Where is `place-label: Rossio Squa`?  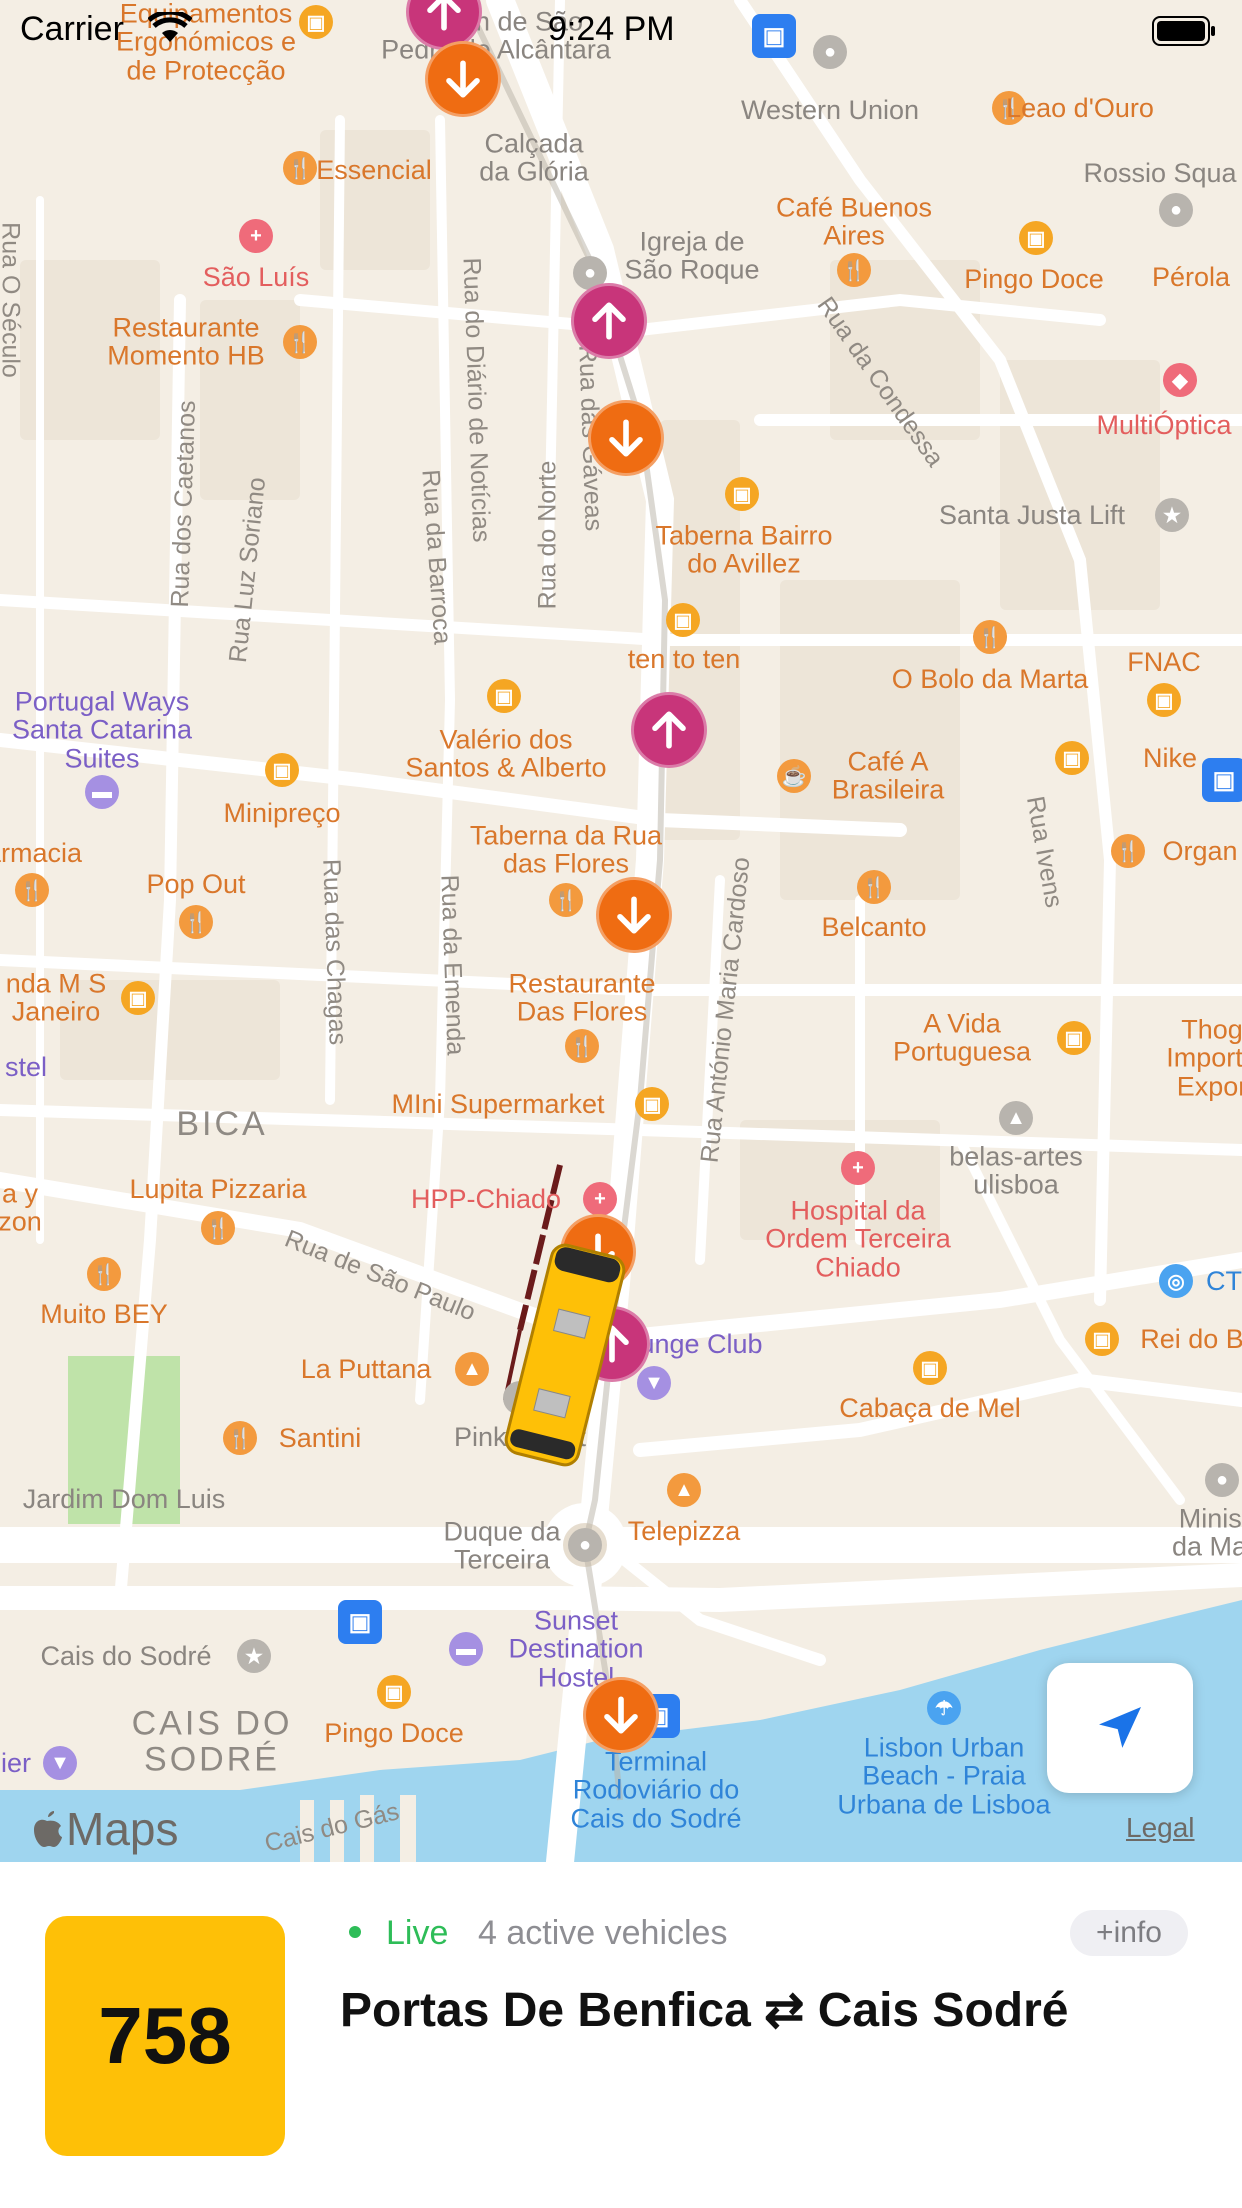 place-label: Rossio Squa is located at coordinates (1159, 172).